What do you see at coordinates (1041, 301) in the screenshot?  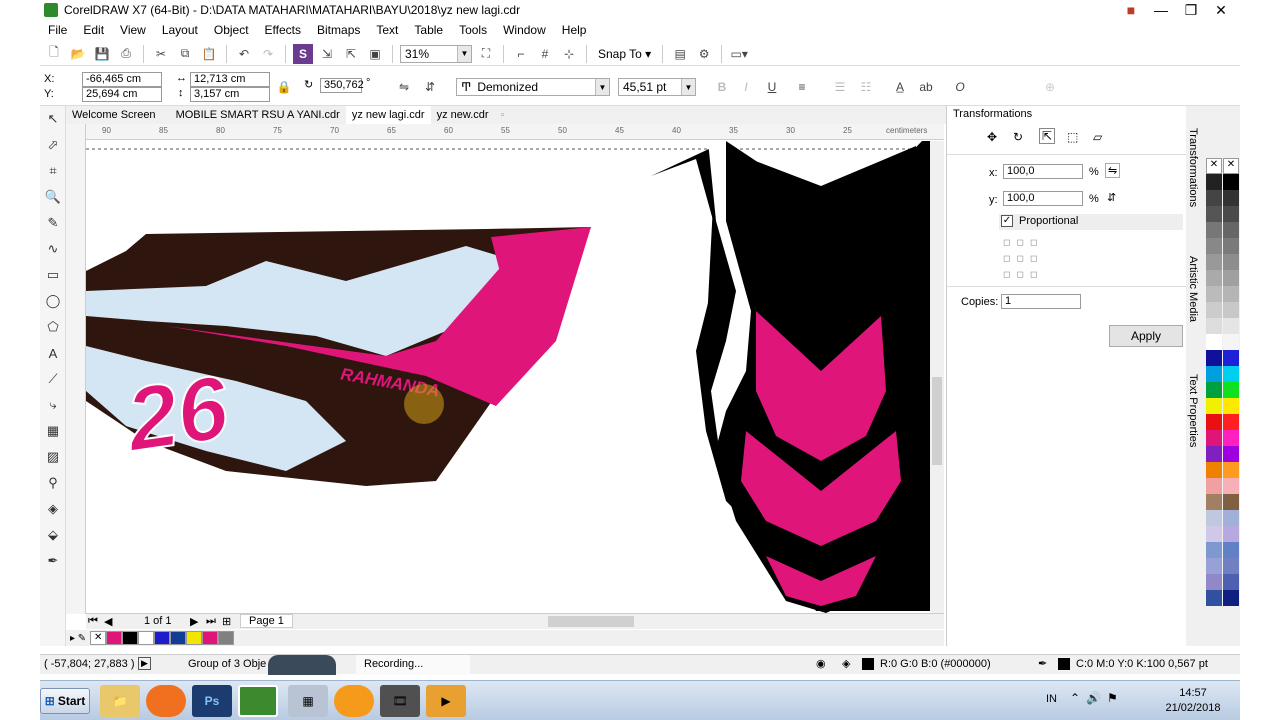 I see `copies-field: 1` at bounding box center [1041, 301].